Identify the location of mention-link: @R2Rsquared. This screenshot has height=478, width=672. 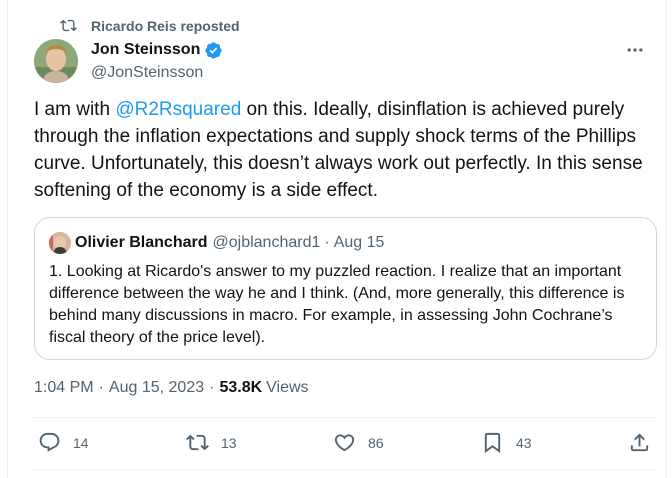
(178, 109).